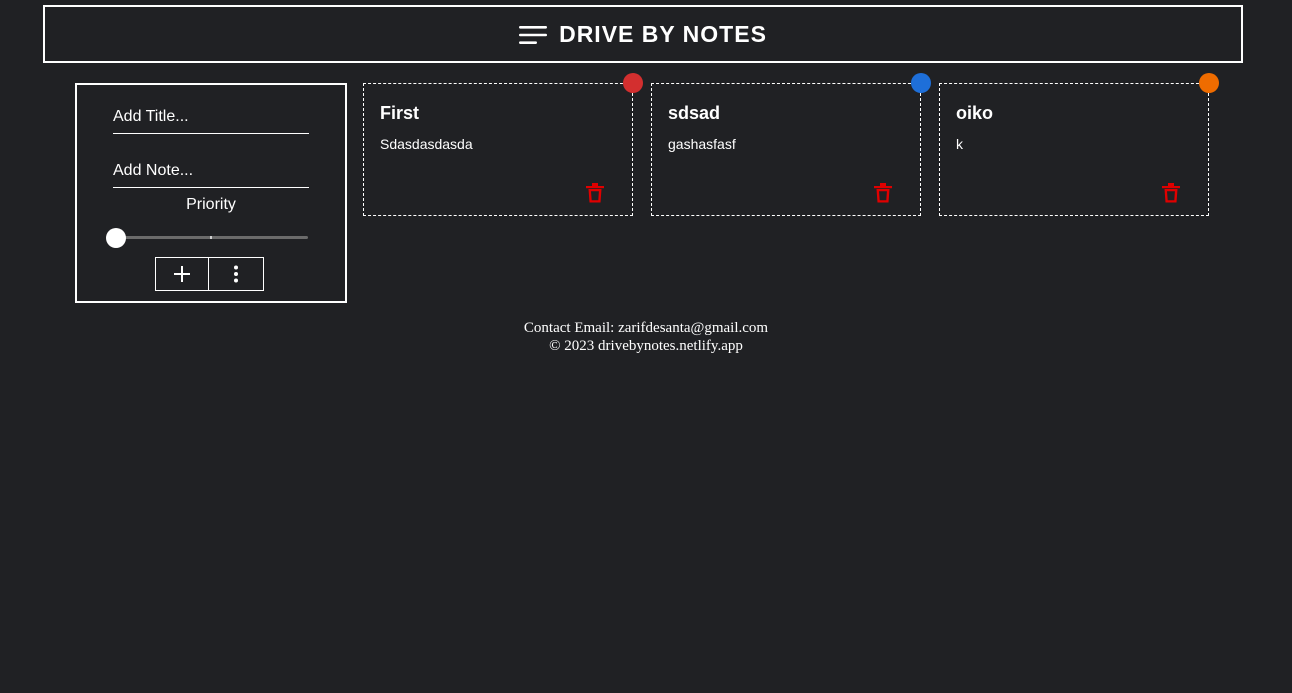 This screenshot has height=693, width=1292. What do you see at coordinates (791, 144) in the screenshot?
I see `note-card: sdsad gashasfasf` at bounding box center [791, 144].